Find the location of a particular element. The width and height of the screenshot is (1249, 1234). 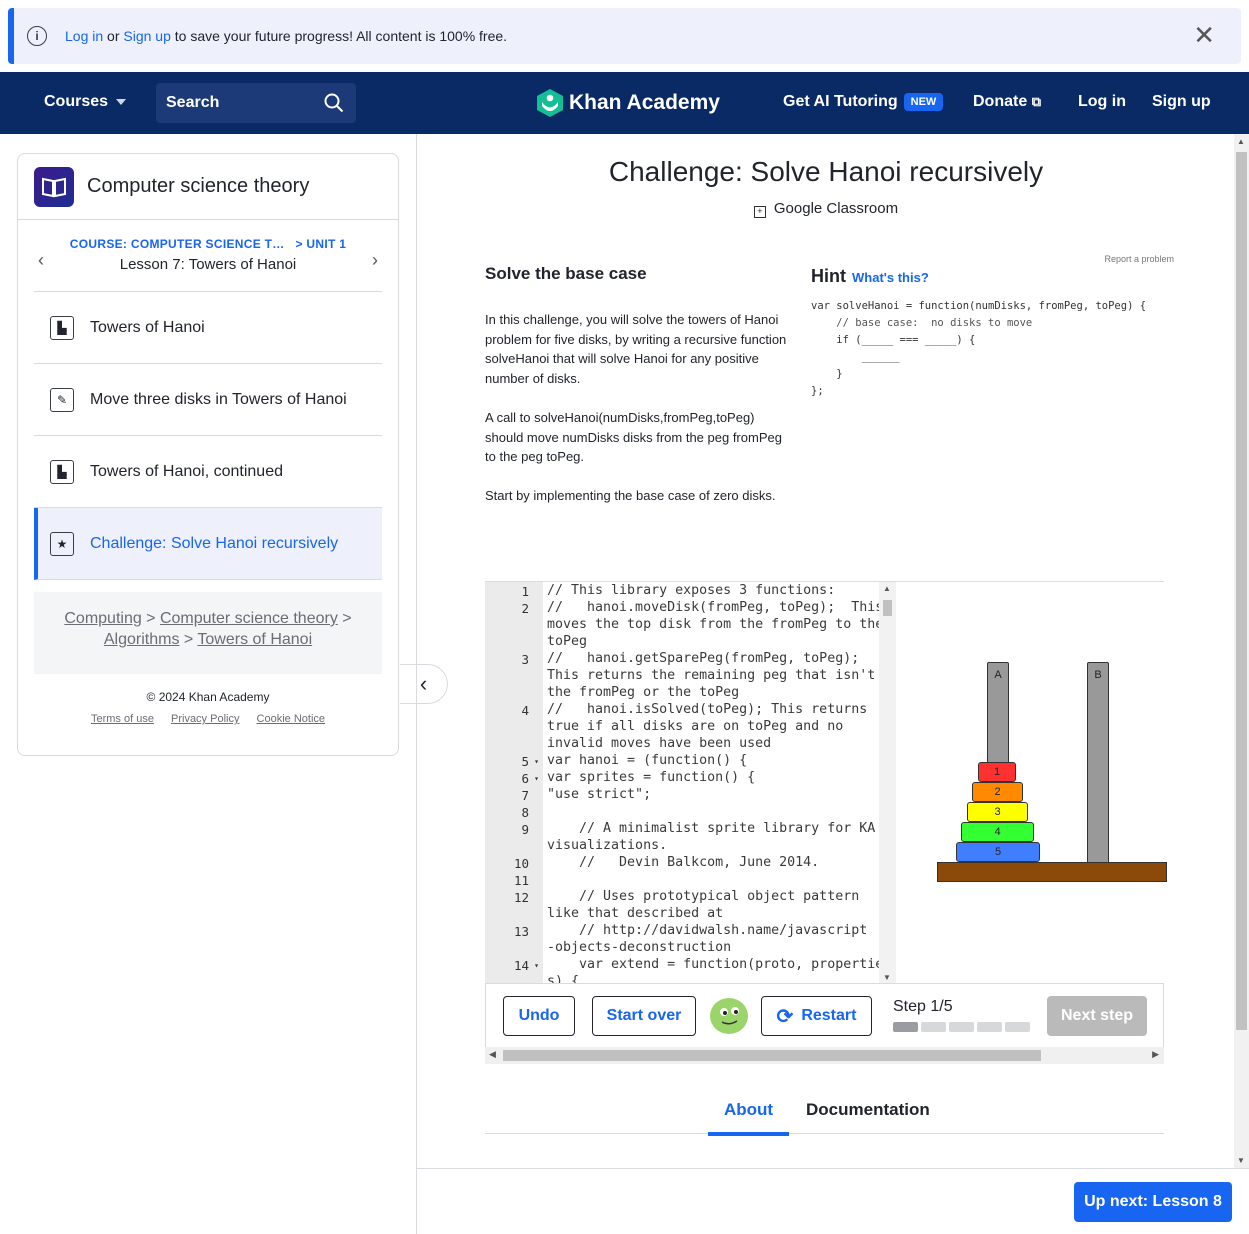

course-unit-crumb: COURSE: COMPUTER SCIENCE T… > UNIT 1 is located at coordinates (208, 244).